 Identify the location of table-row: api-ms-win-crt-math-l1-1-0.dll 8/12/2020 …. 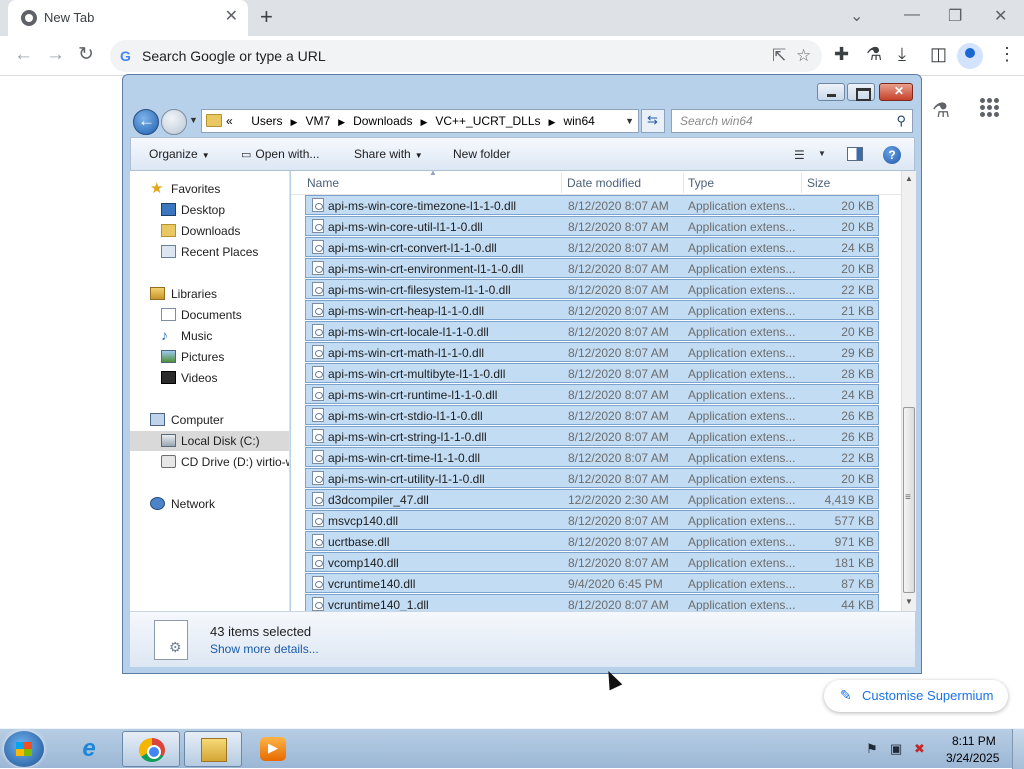
(592, 352).